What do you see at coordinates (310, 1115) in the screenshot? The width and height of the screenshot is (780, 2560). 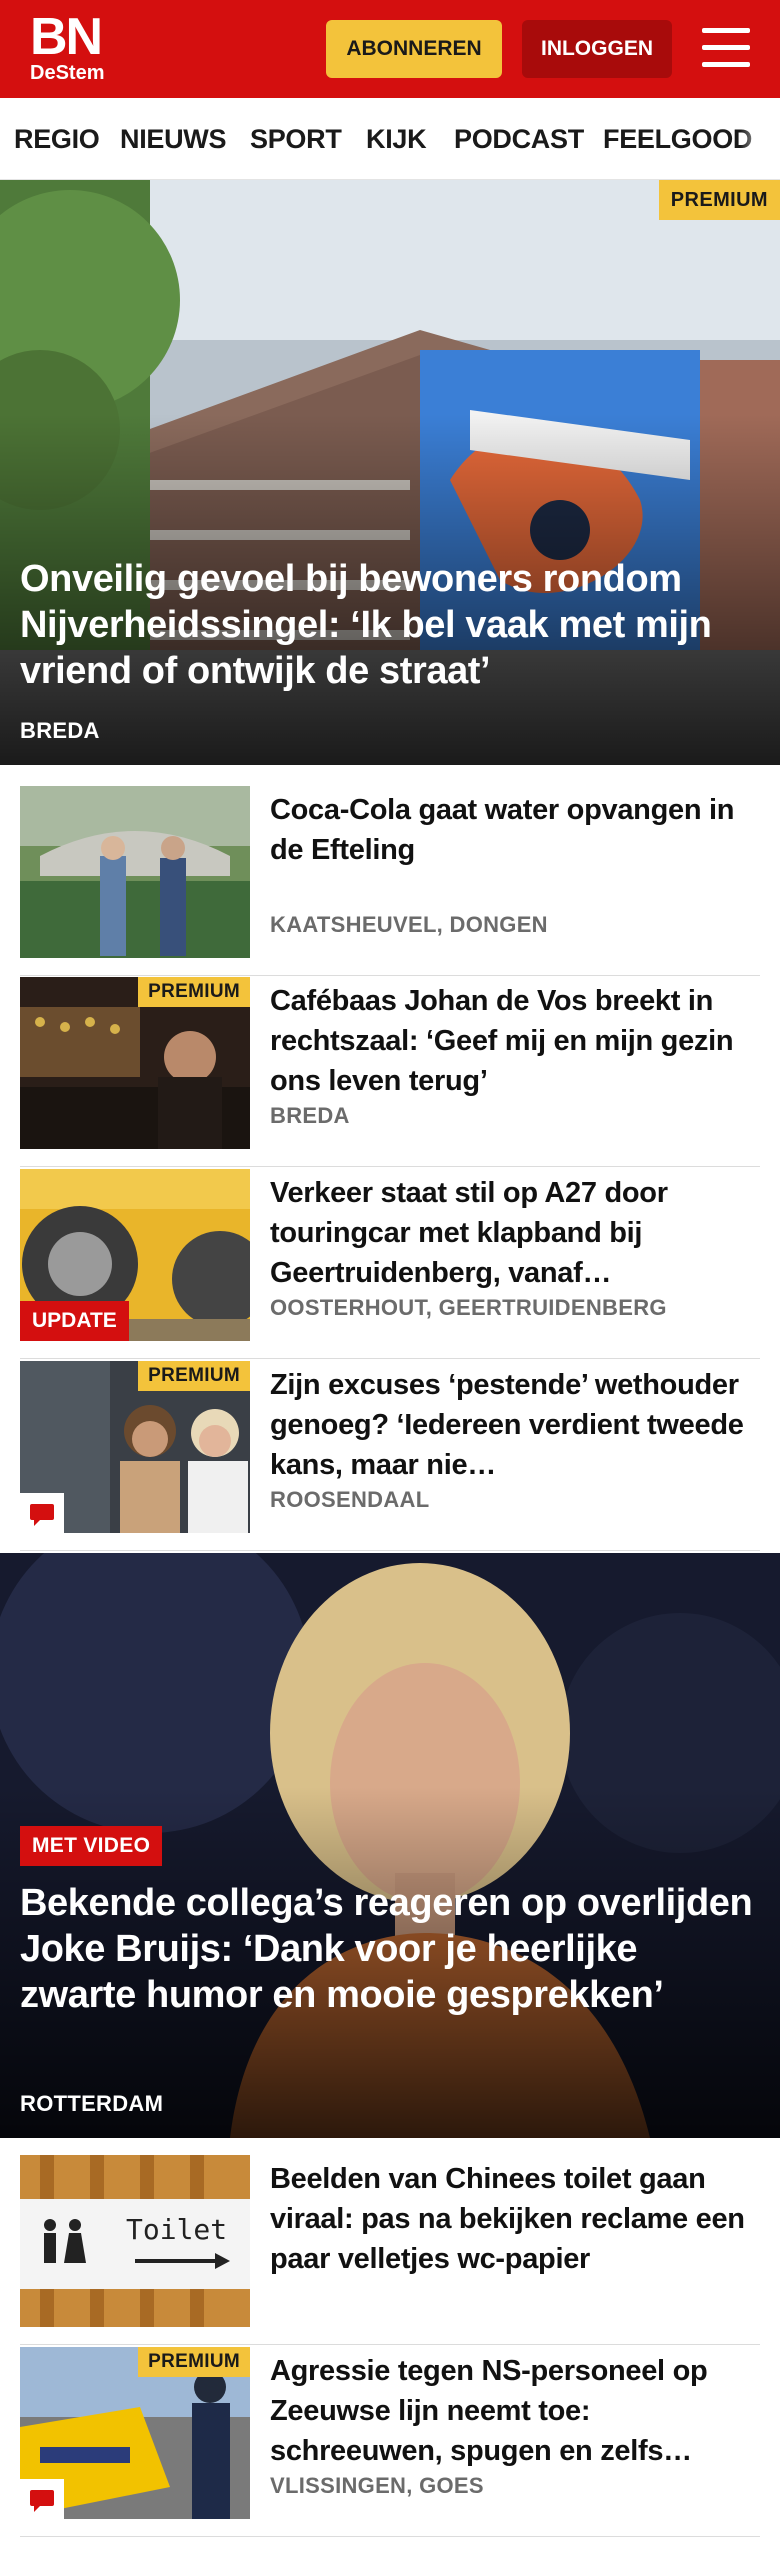 I see `article-location: BREDA` at bounding box center [310, 1115].